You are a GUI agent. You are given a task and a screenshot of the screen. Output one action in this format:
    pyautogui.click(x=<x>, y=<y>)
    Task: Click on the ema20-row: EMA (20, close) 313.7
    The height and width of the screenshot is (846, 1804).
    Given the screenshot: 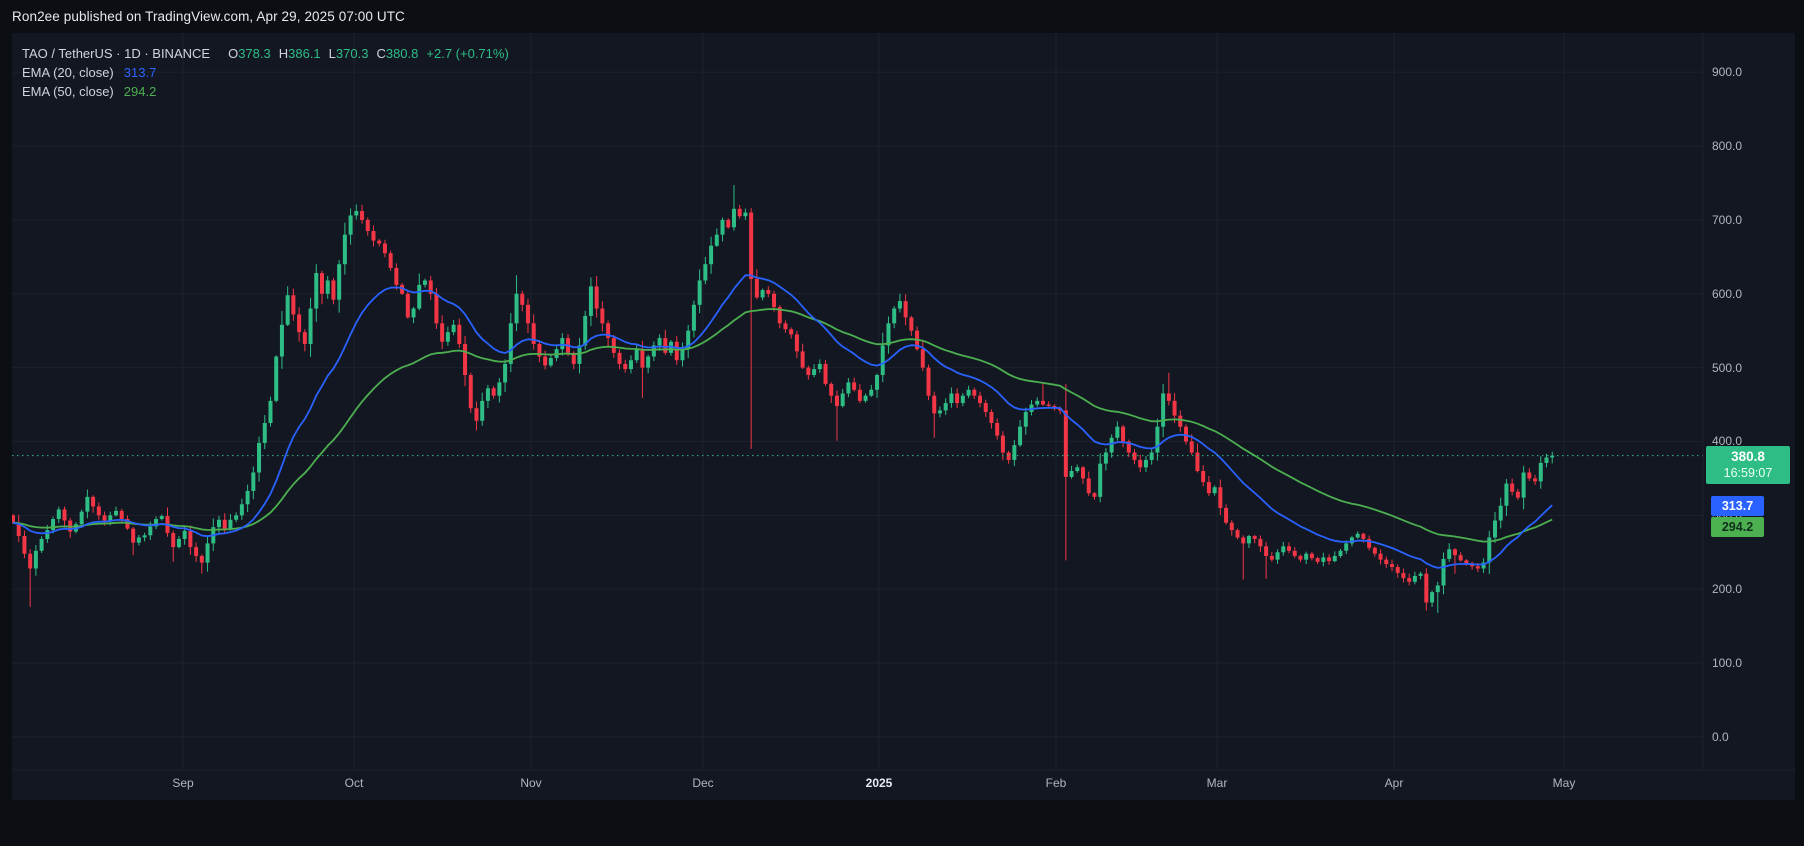 What is the action you would take?
    pyautogui.click(x=265, y=74)
    